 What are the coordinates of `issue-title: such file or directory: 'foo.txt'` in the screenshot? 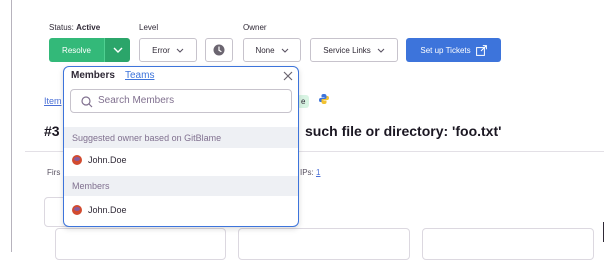 It's located at (403, 131).